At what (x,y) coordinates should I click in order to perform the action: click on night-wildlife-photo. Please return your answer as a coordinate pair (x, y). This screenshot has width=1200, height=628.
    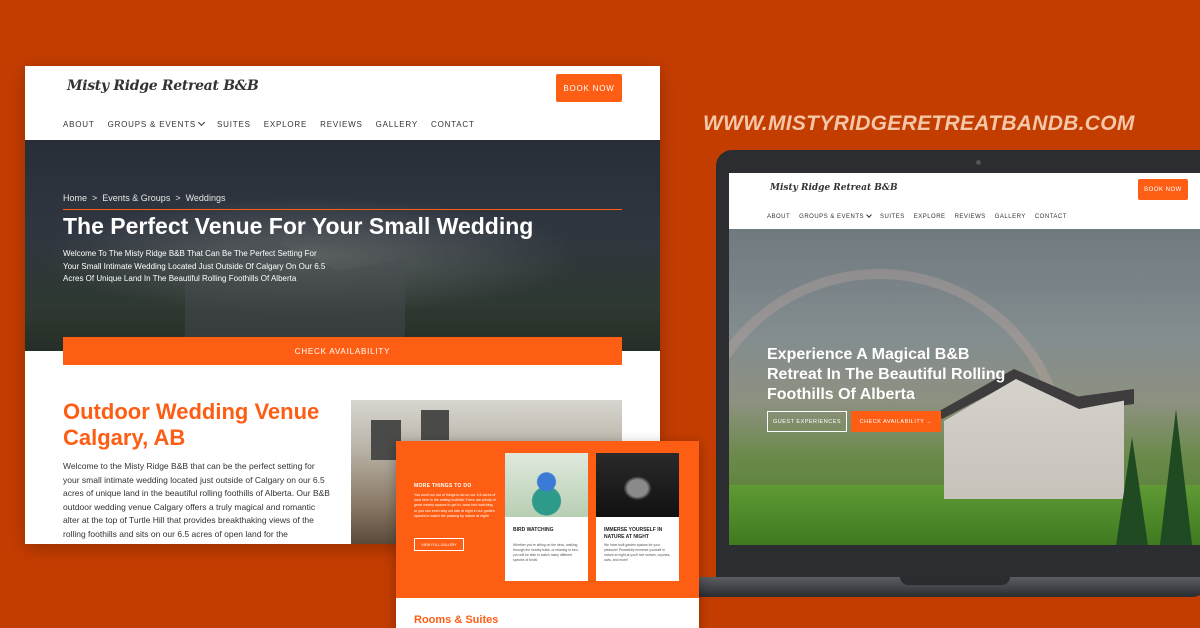
    Looking at the image, I should click on (637, 485).